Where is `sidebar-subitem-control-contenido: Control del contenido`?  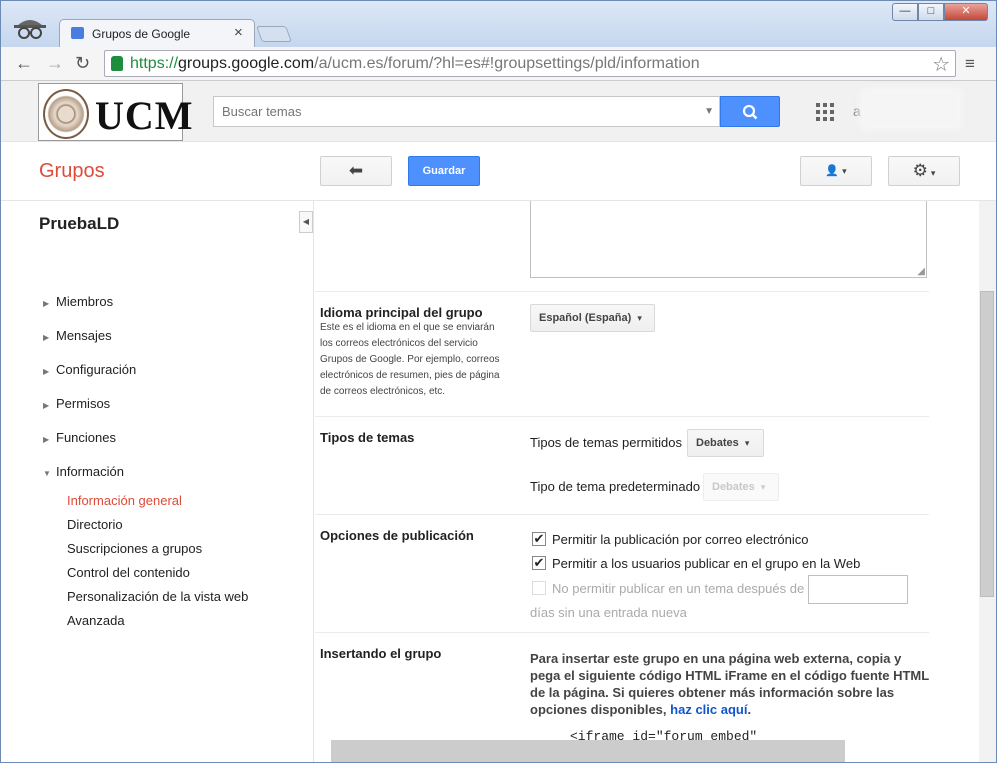
sidebar-subitem-control-contenido: Control del contenido is located at coordinates (128, 572).